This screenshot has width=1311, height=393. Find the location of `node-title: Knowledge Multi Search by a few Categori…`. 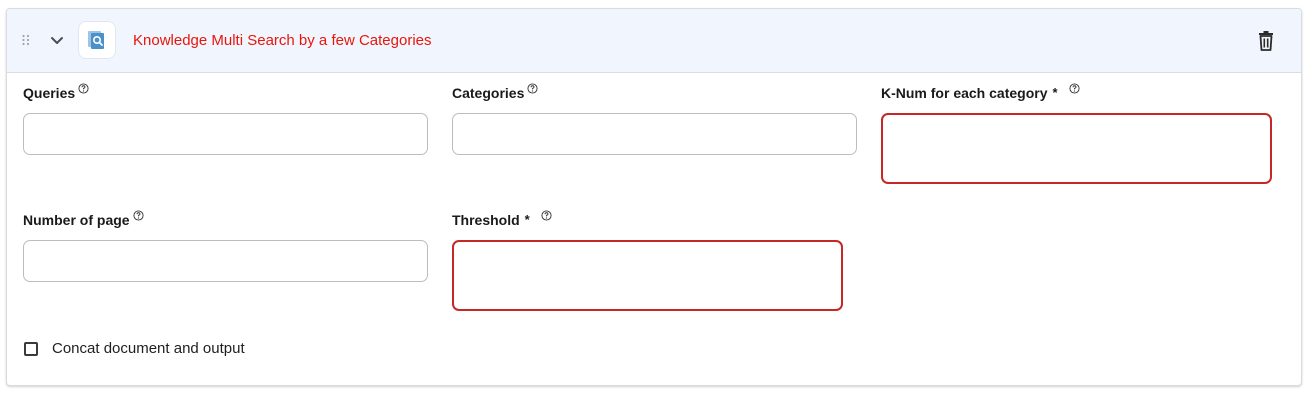

node-title: Knowledge Multi Search by a few Categori… is located at coordinates (282, 40).